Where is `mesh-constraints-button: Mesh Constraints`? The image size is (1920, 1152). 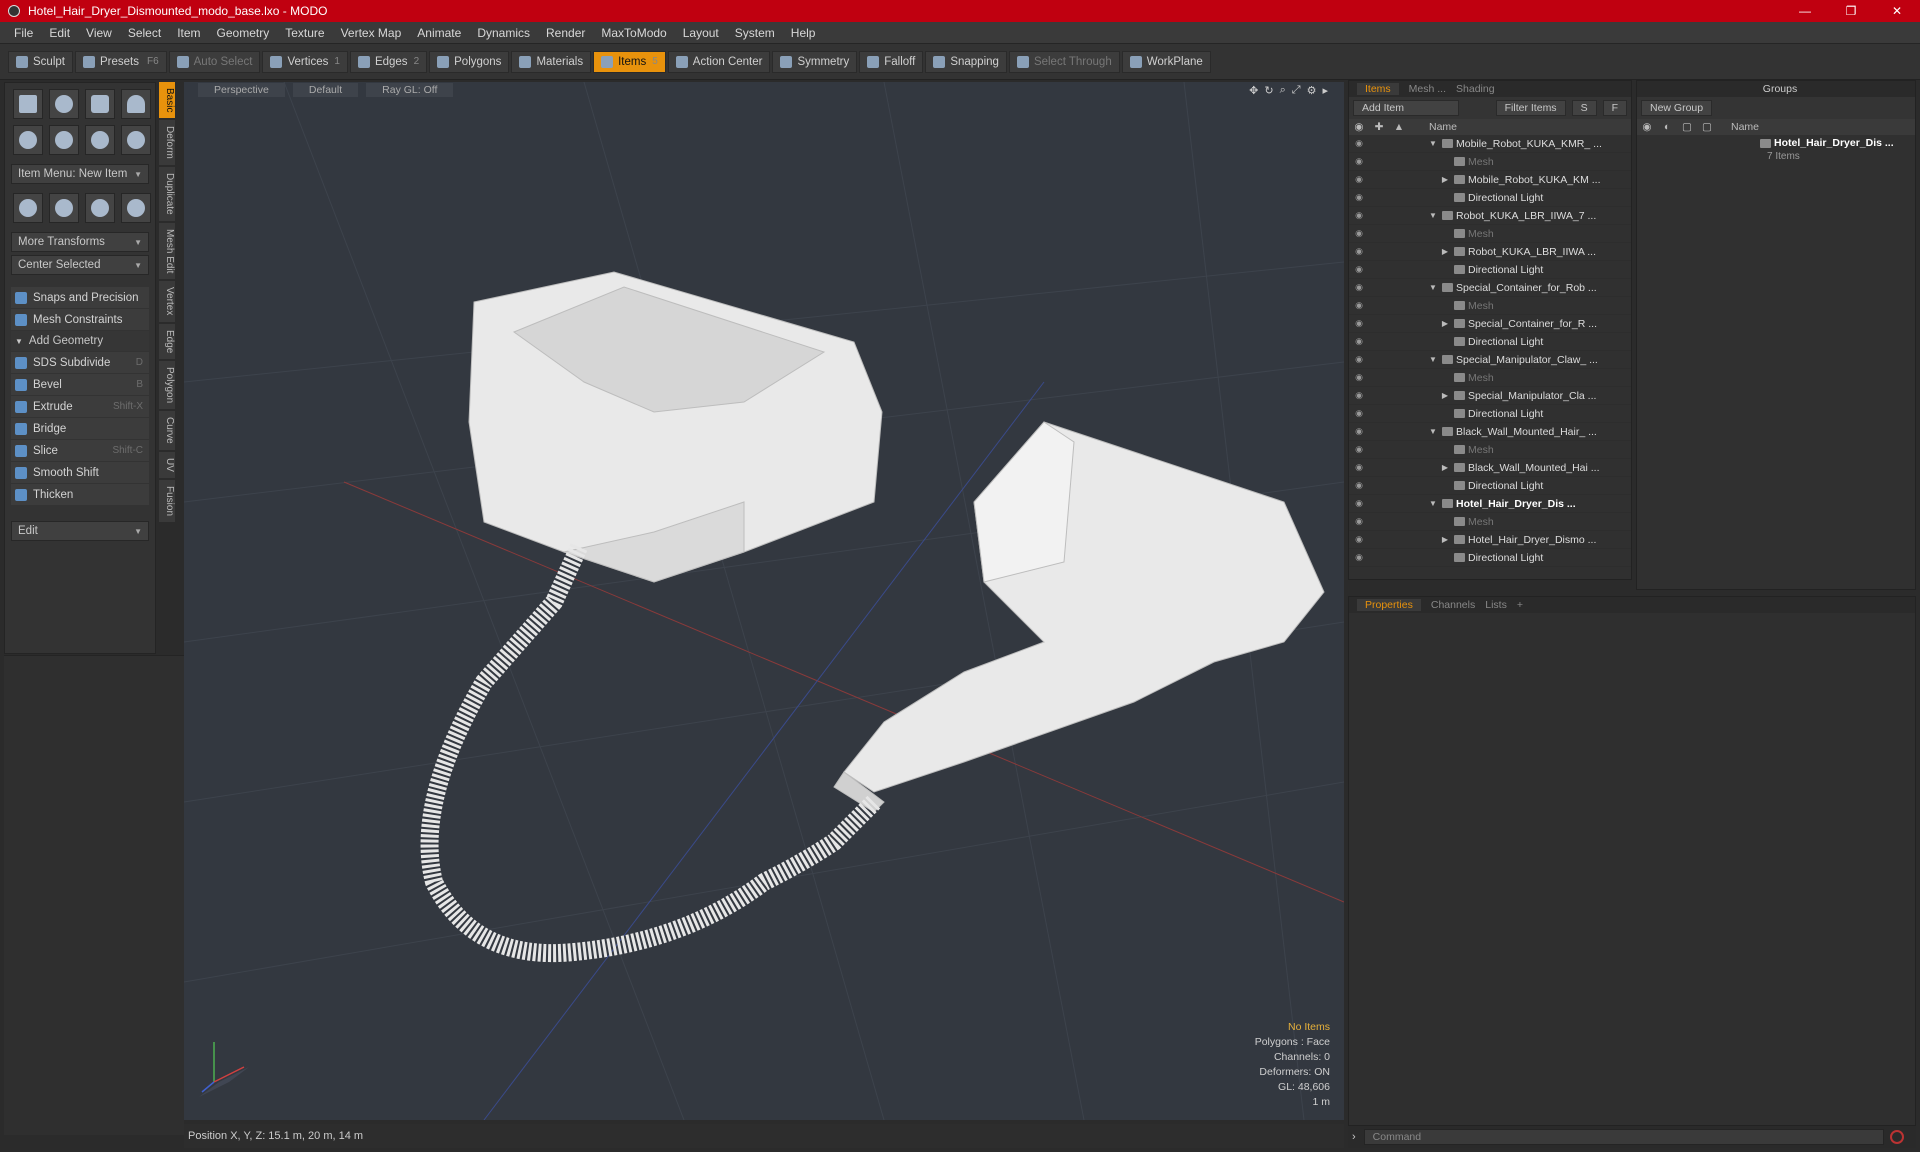 mesh-constraints-button: Mesh Constraints is located at coordinates (80, 319).